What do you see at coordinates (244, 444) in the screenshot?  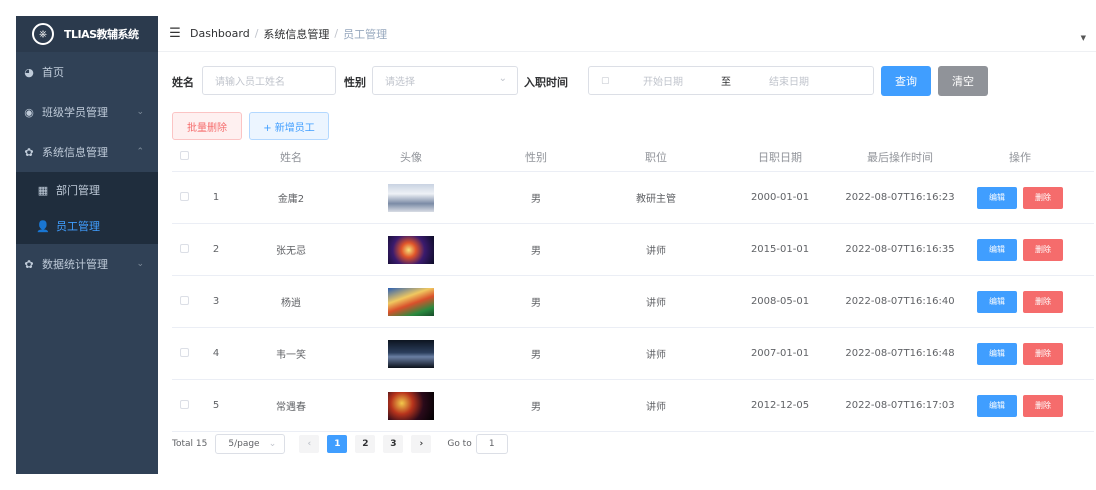 I see `page-size-value: 5/page` at bounding box center [244, 444].